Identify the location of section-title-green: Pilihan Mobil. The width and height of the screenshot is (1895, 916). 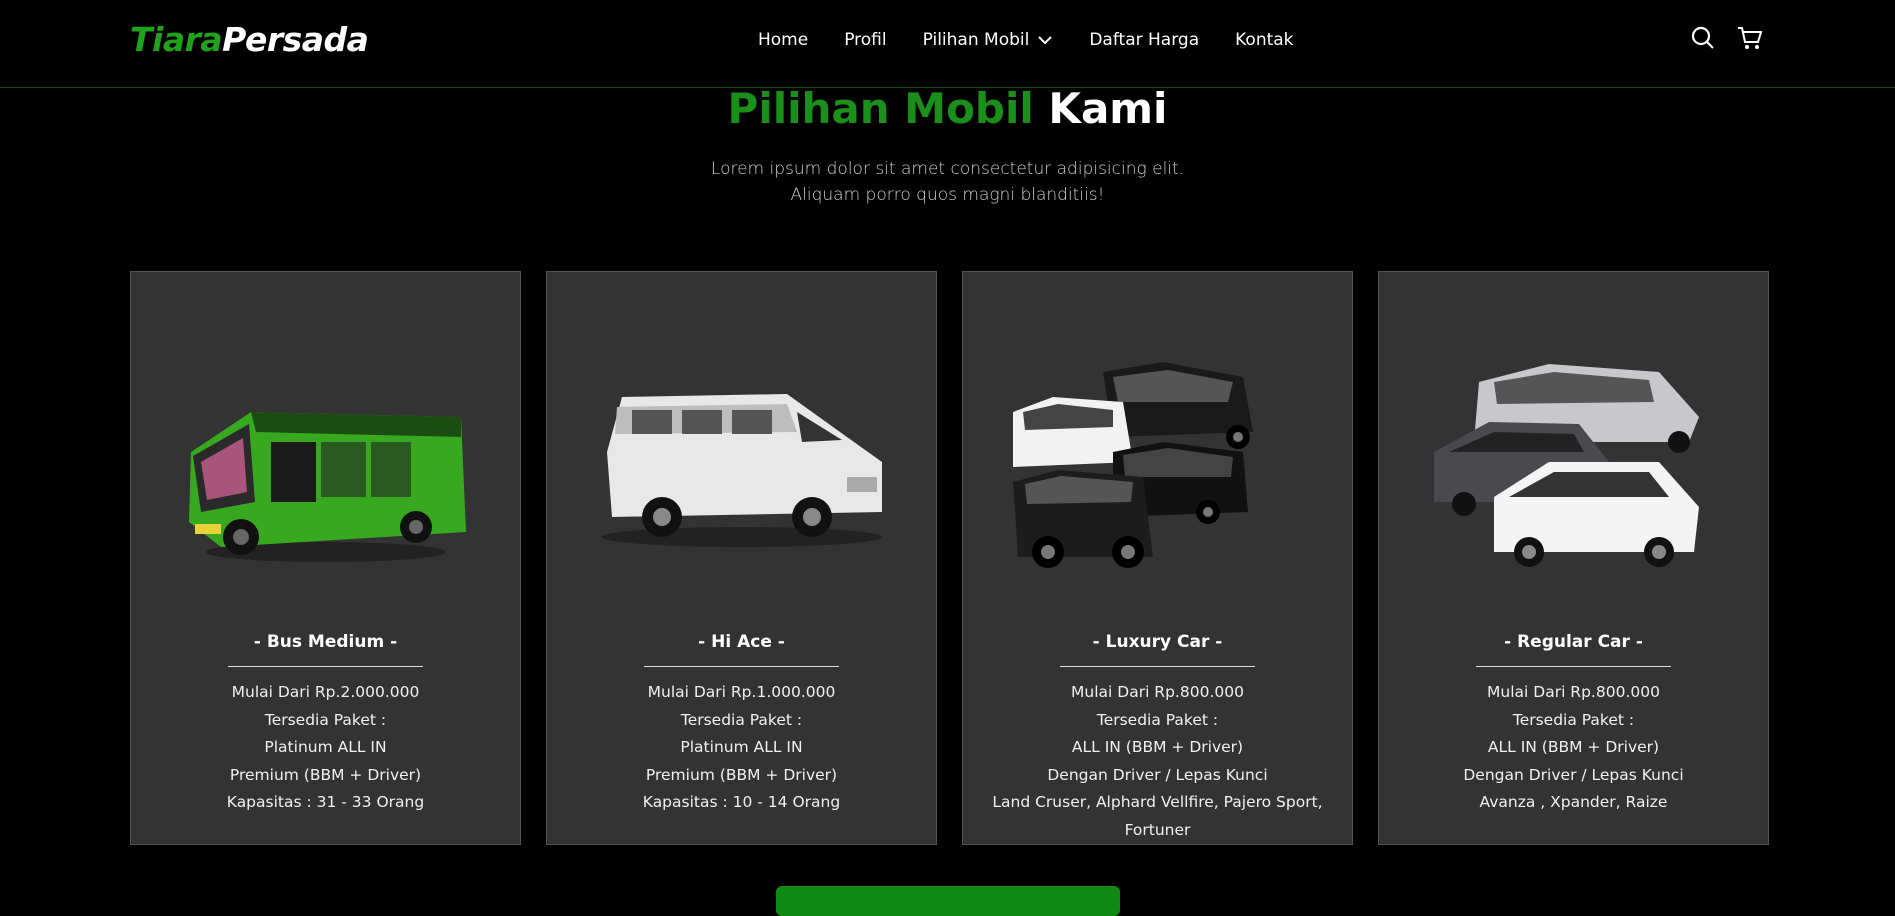
(880, 108).